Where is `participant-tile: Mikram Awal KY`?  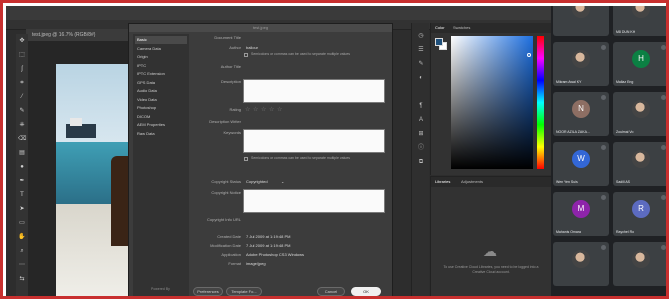
participant-tile: Mikram Awal KY is located at coordinates (581, 64).